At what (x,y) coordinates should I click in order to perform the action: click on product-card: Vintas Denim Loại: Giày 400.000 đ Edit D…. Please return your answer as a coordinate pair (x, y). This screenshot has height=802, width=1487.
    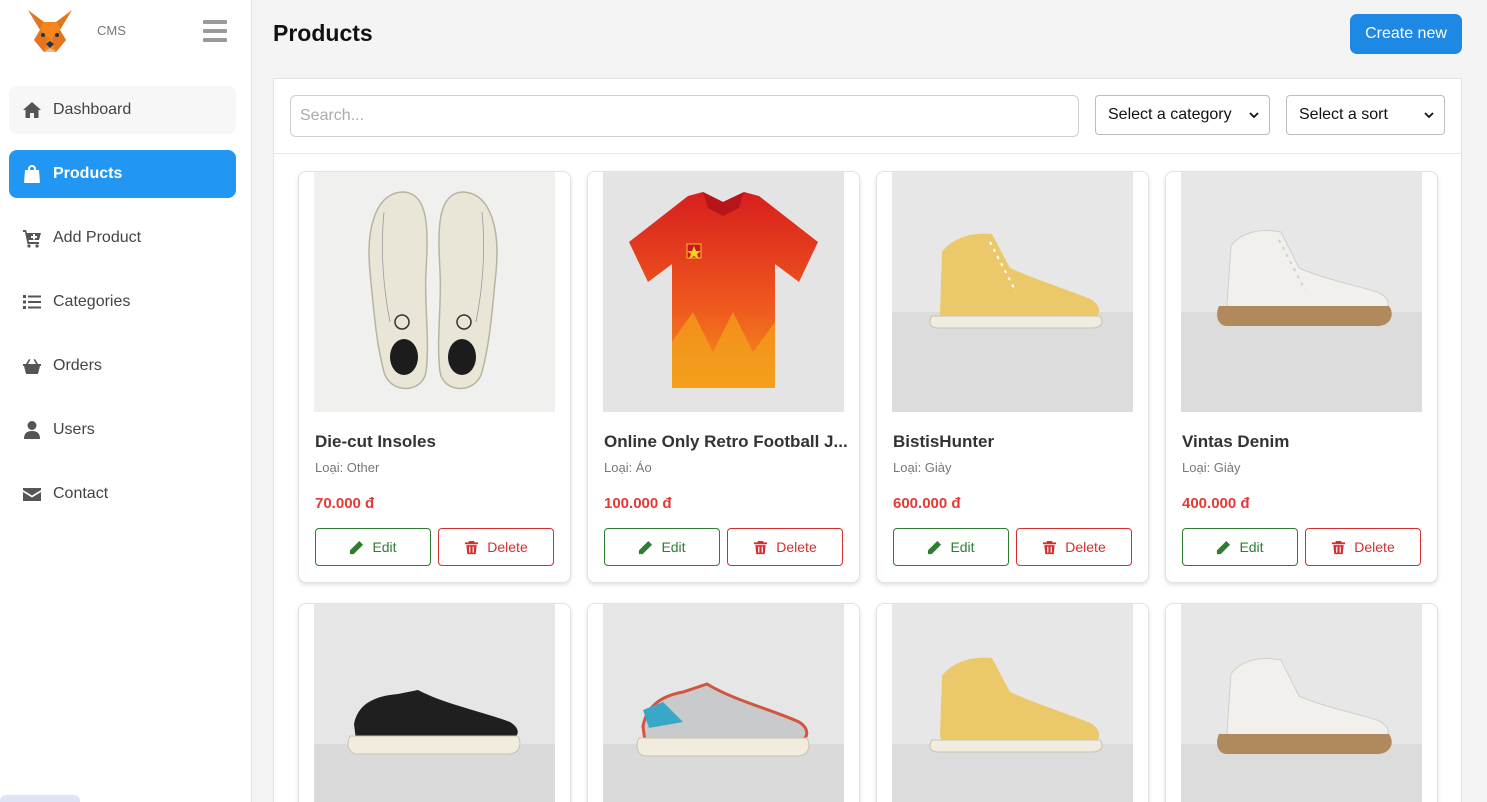
    Looking at the image, I should click on (1301, 377).